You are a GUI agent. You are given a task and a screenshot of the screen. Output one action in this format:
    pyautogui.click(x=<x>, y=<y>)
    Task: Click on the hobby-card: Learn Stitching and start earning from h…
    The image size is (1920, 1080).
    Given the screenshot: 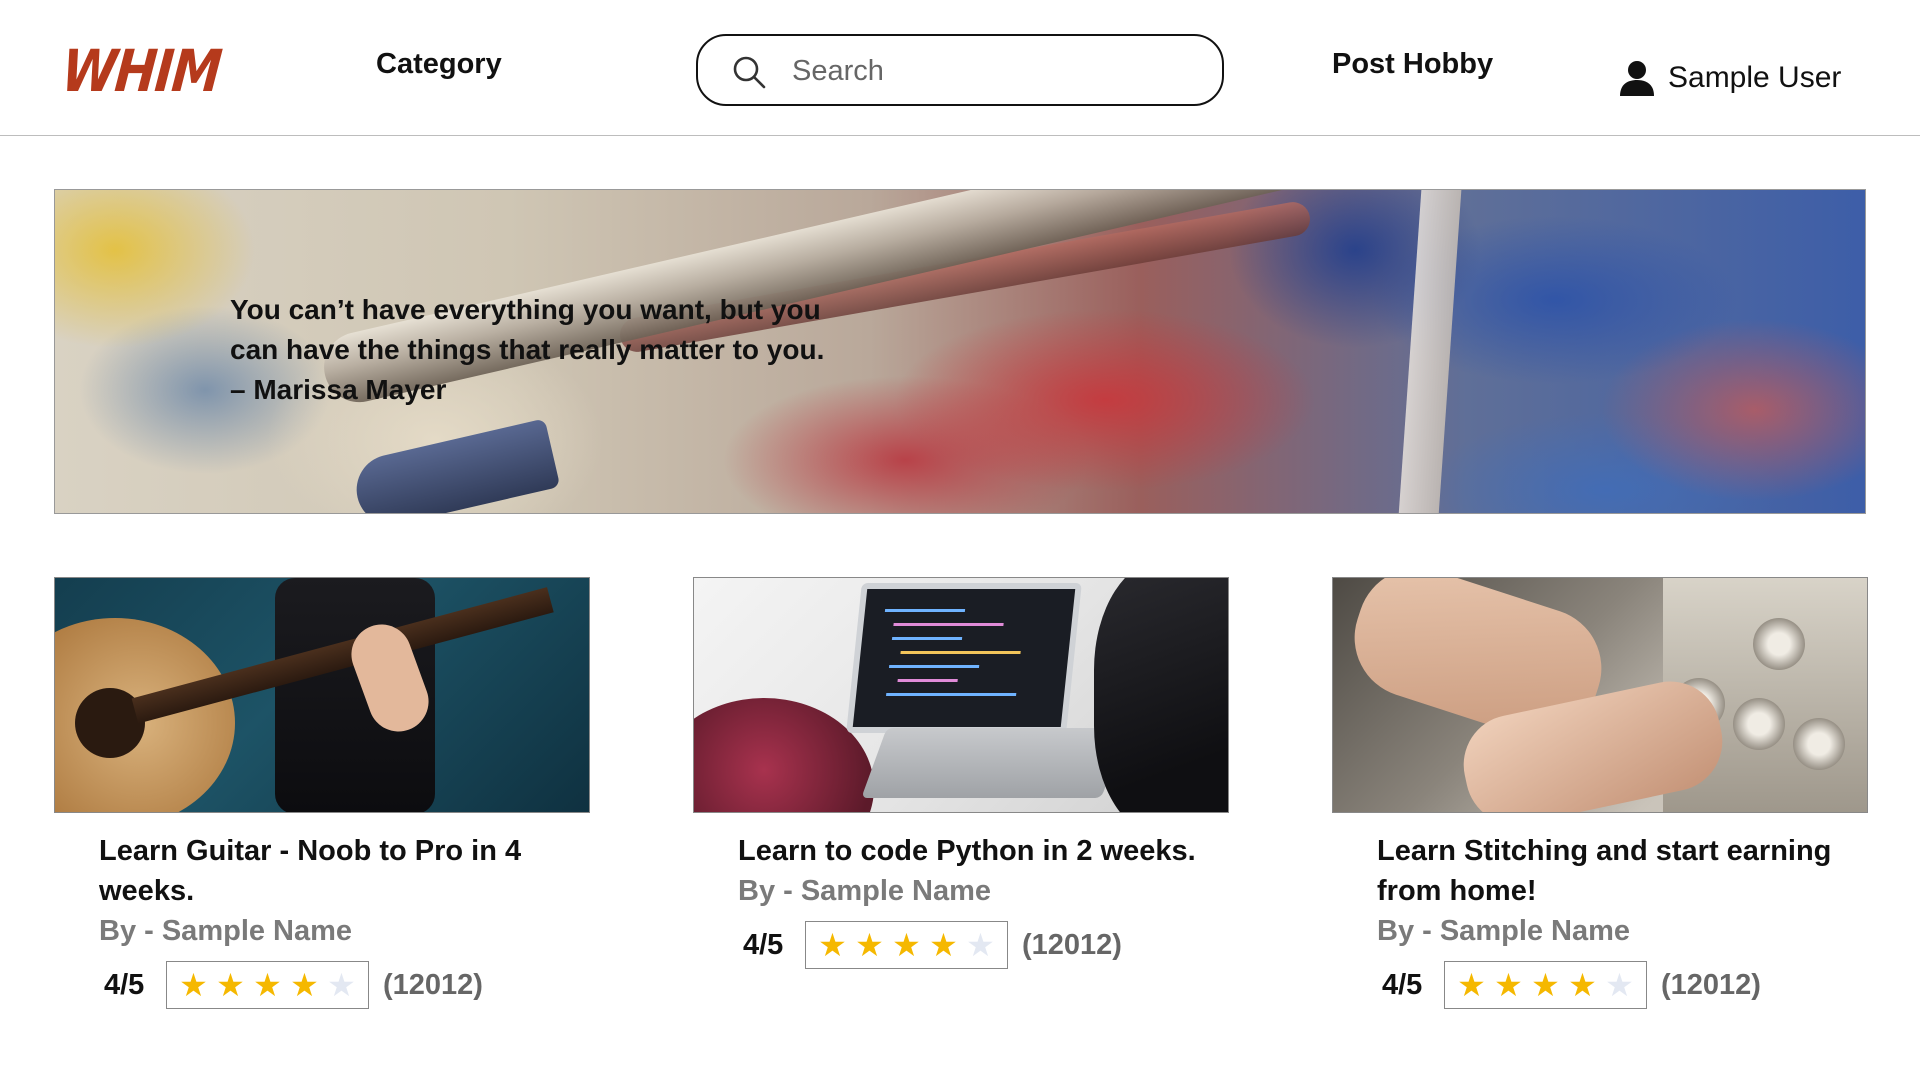 What is the action you would take?
    pyautogui.click(x=1600, y=793)
    